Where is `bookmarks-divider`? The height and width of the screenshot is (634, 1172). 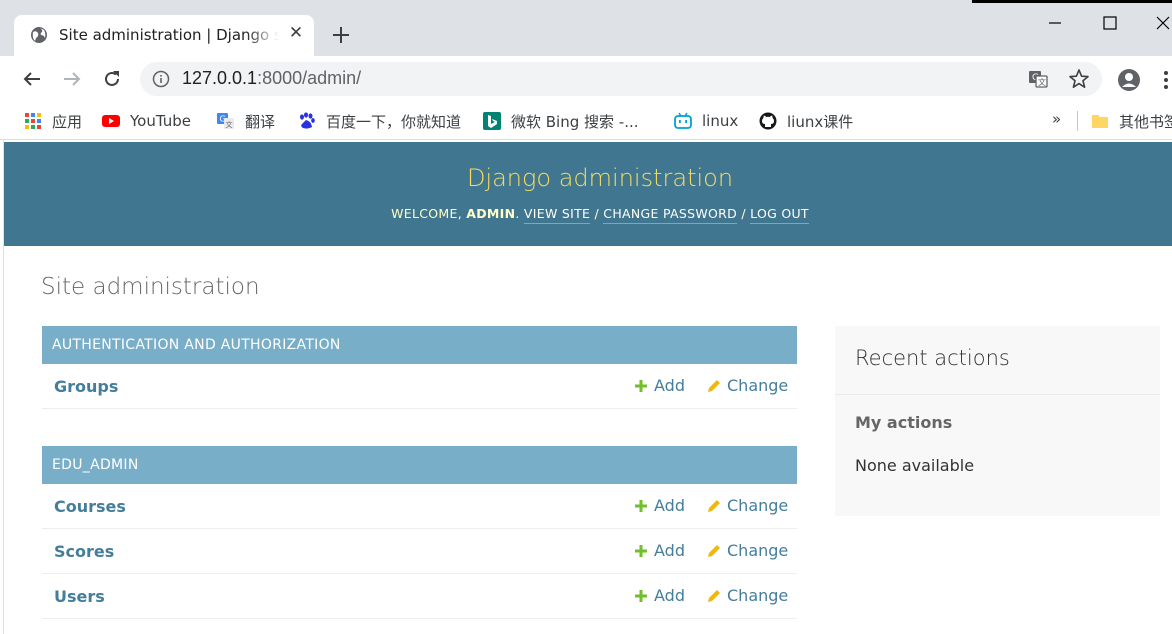
bookmarks-divider is located at coordinates (1077, 121).